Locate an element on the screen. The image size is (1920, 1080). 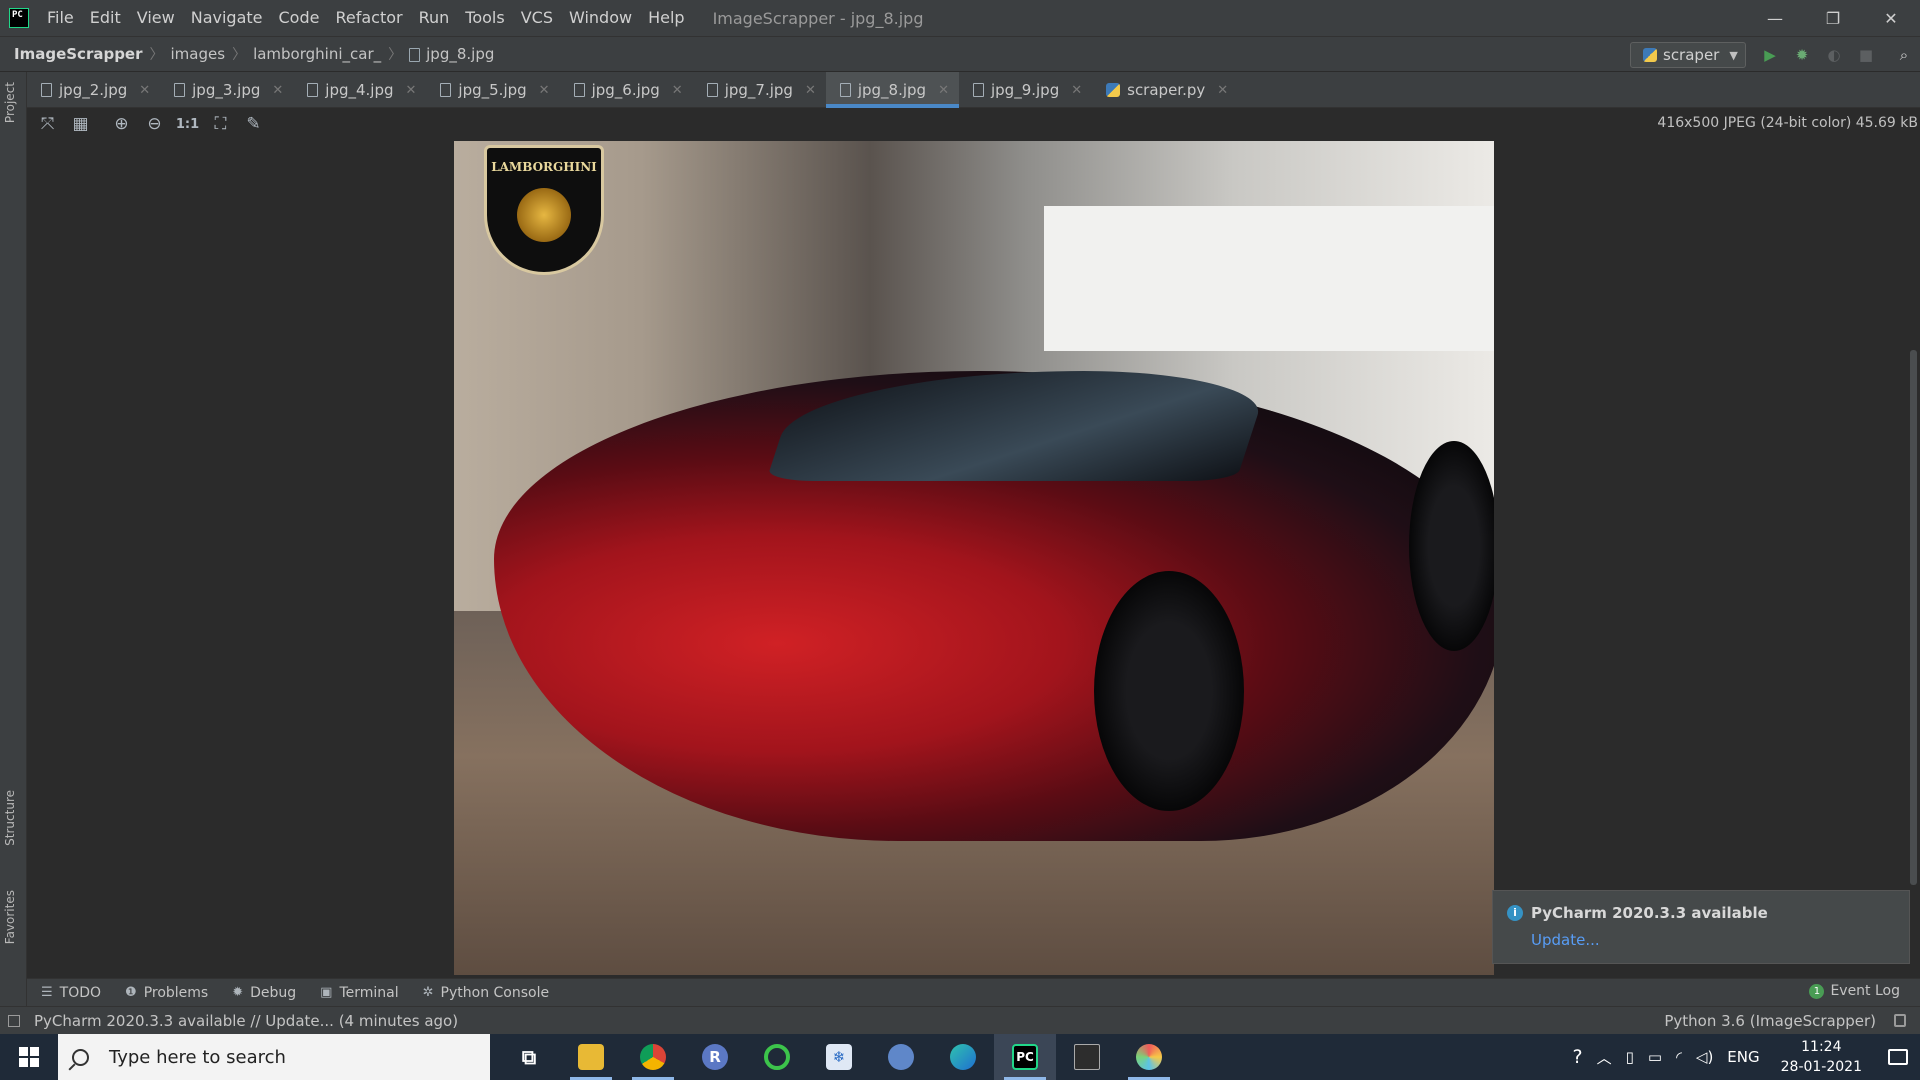
zoom-in-icon: ⊕ is located at coordinates (121, 124).